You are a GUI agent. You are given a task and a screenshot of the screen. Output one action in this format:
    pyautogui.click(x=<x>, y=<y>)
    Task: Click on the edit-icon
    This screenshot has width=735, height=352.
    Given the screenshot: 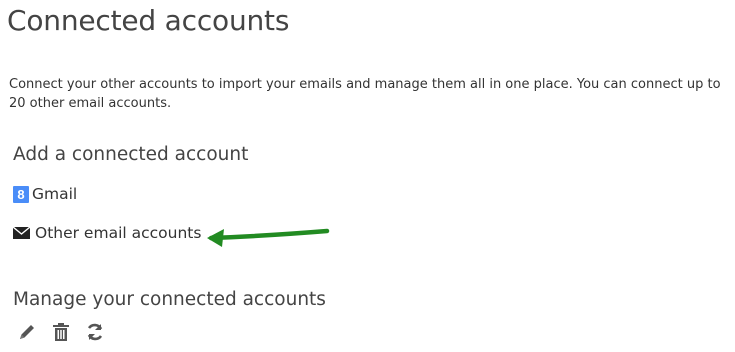 What is the action you would take?
    pyautogui.click(x=27, y=332)
    